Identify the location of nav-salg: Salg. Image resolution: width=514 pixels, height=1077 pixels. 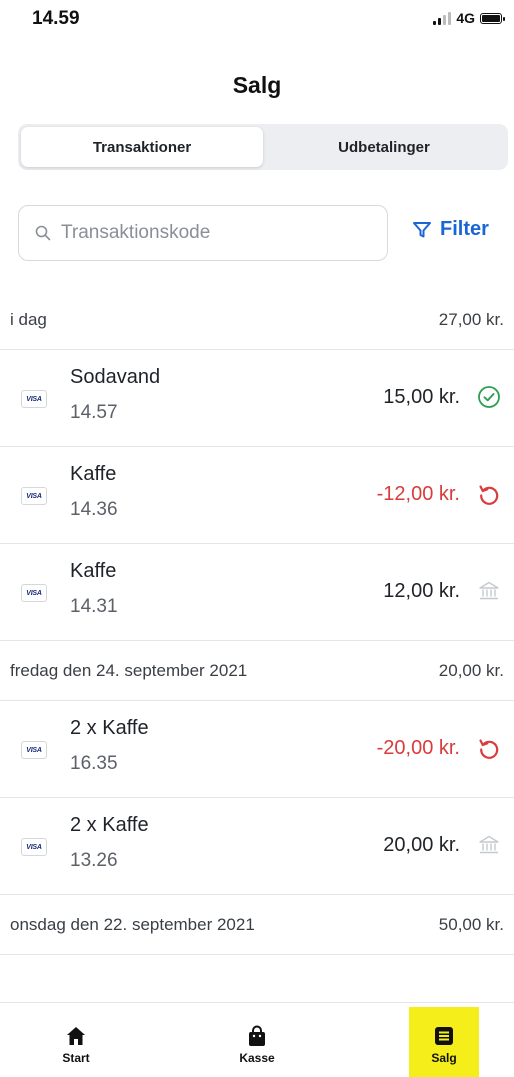
(444, 1042).